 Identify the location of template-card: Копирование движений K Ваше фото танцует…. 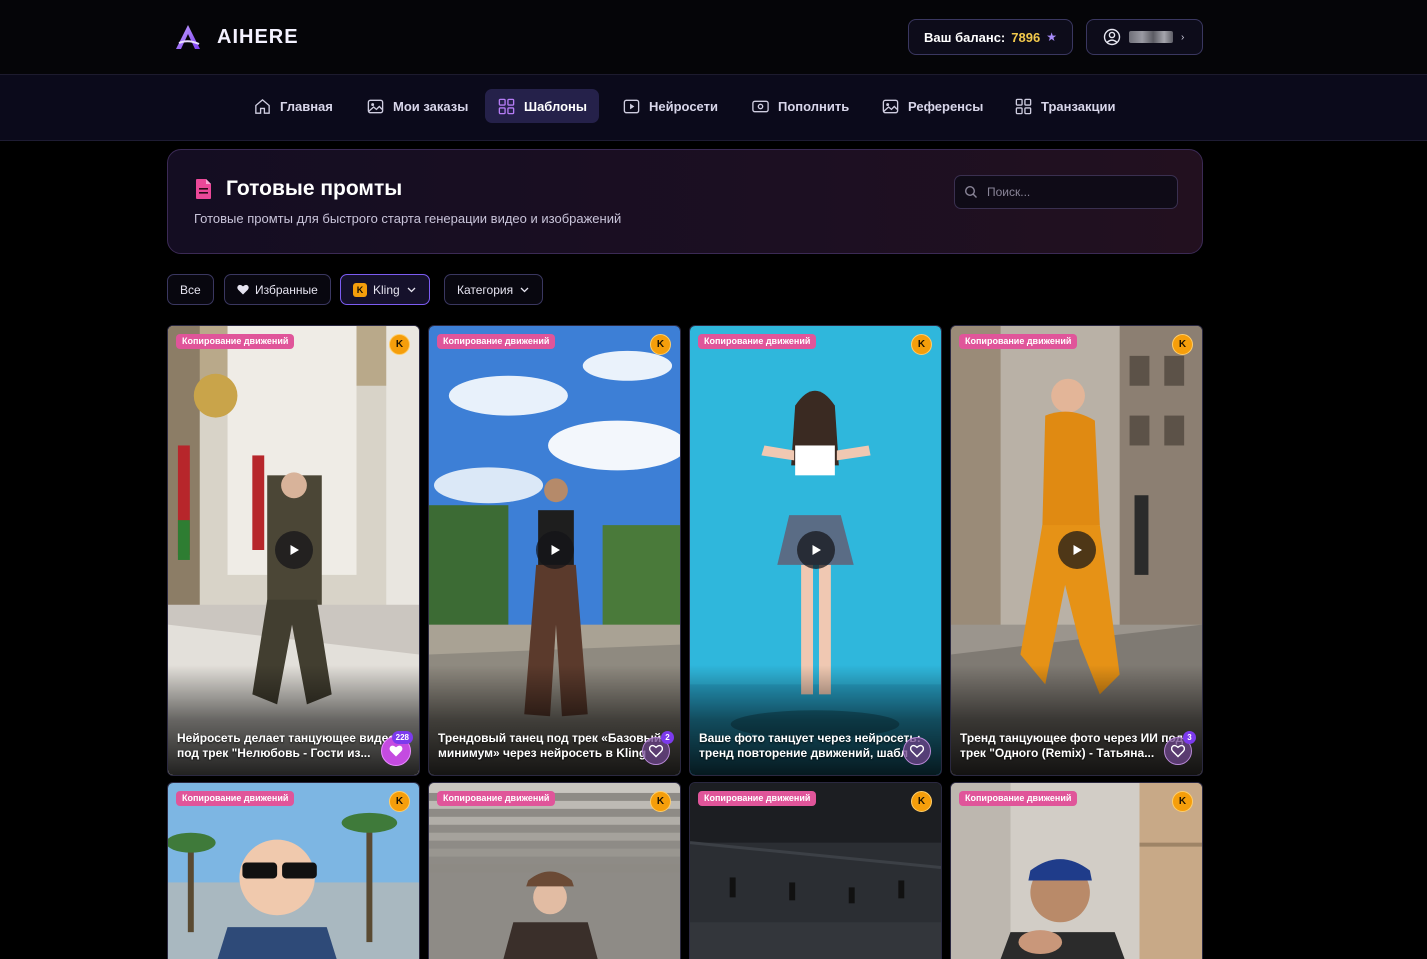
(815, 550).